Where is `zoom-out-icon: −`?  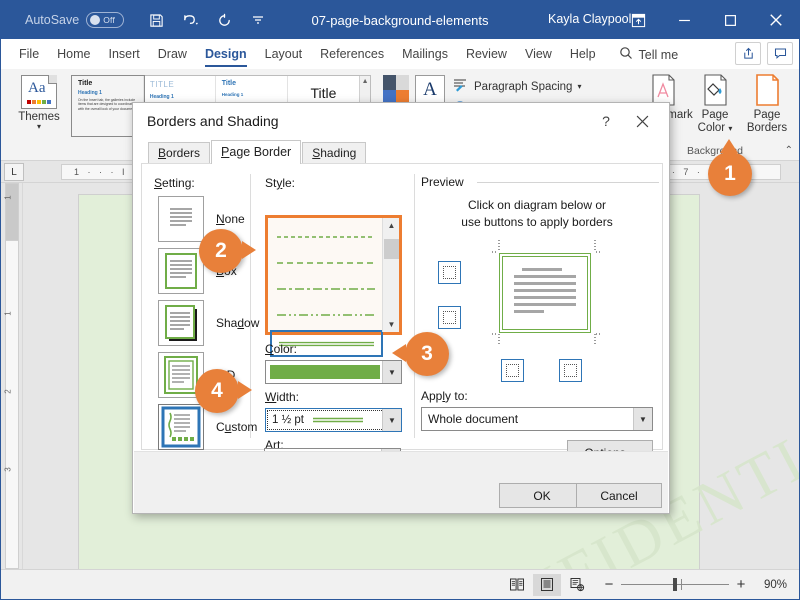 zoom-out-icon: − is located at coordinates (609, 584).